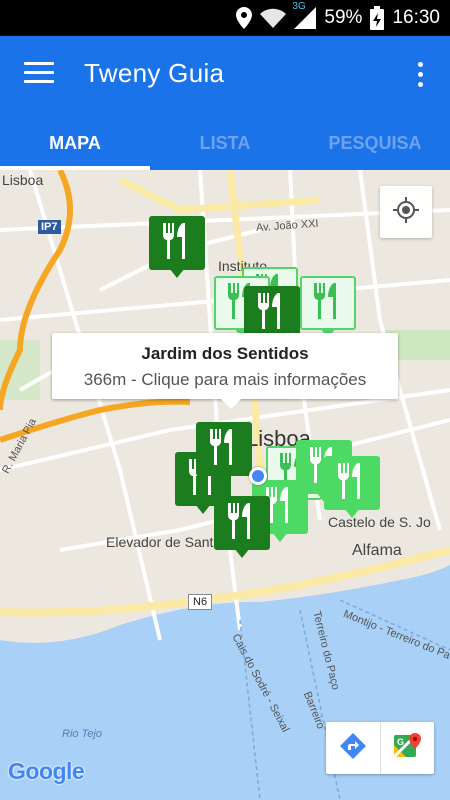 The image size is (450, 800). I want to click on battery-percent: 59%, so click(343, 17).